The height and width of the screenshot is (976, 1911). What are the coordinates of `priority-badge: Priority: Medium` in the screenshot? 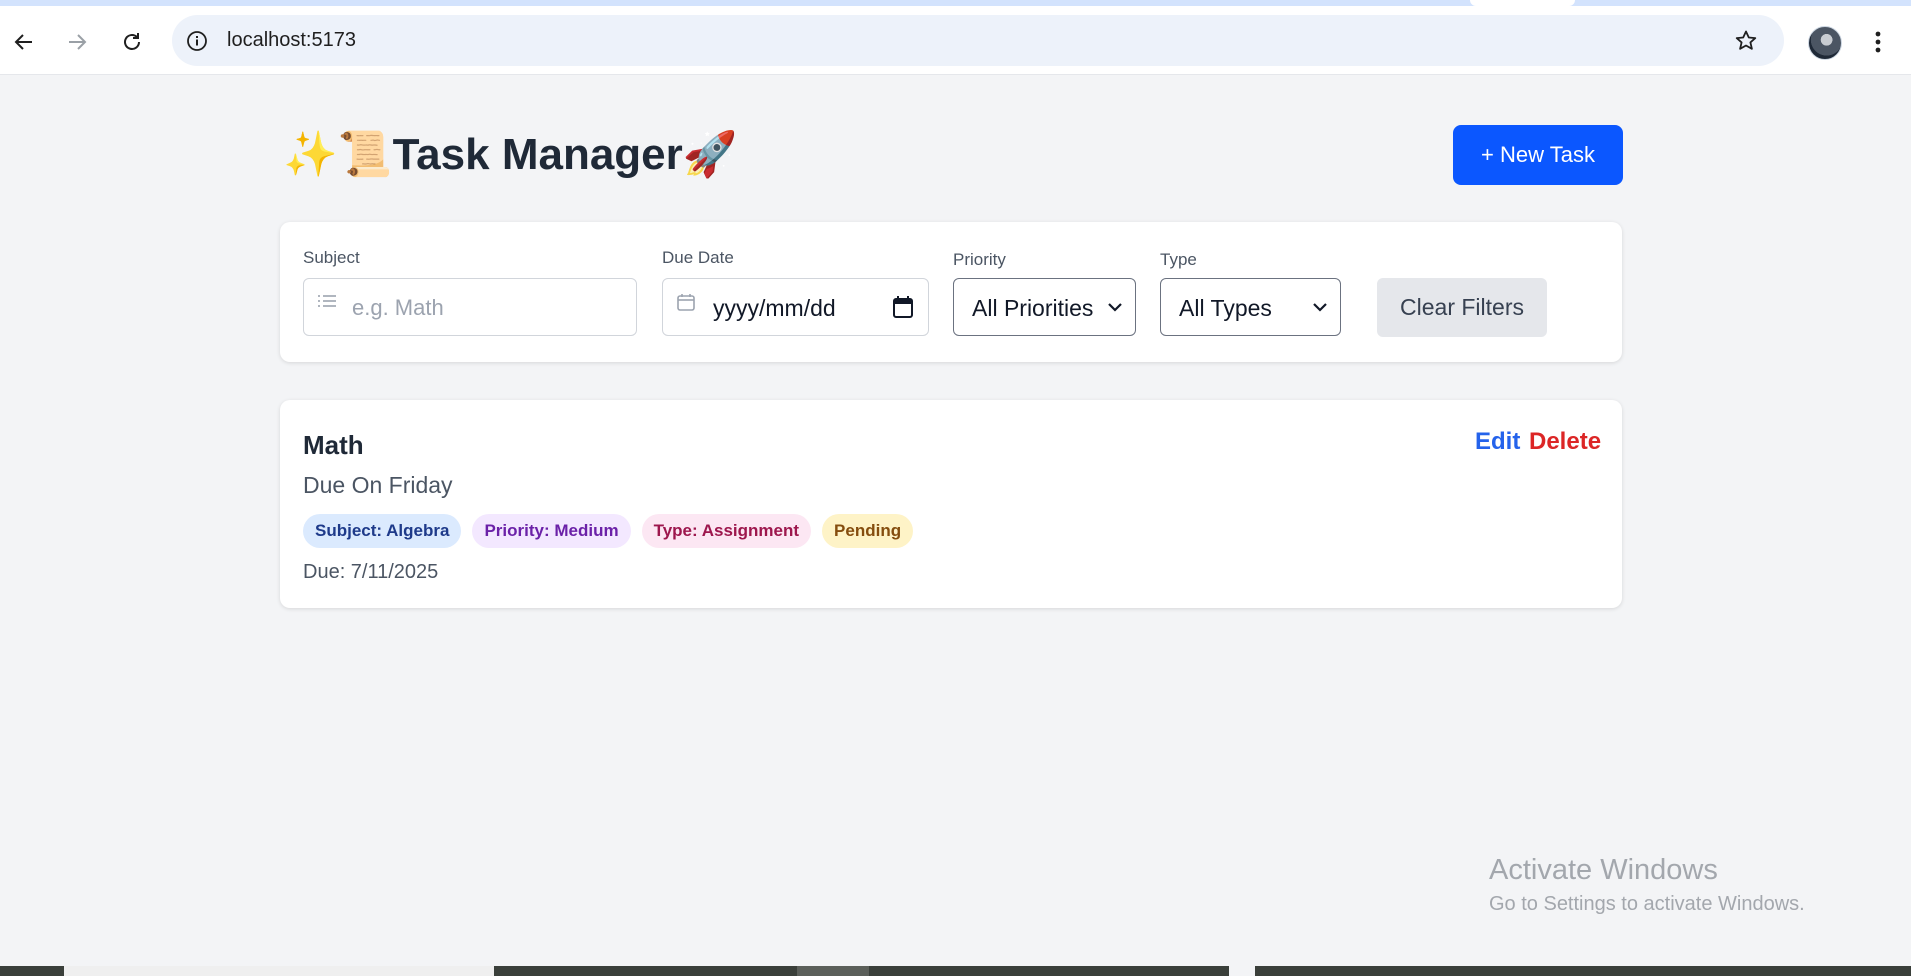 It's located at (551, 531).